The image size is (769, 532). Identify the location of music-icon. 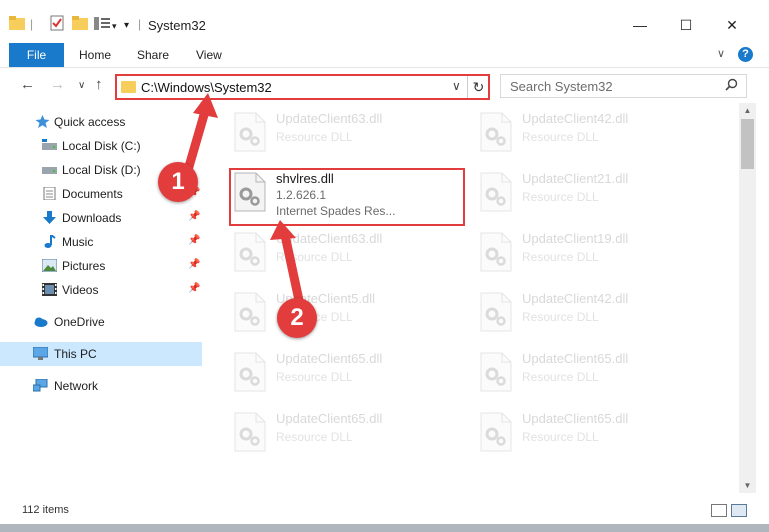
(50, 241).